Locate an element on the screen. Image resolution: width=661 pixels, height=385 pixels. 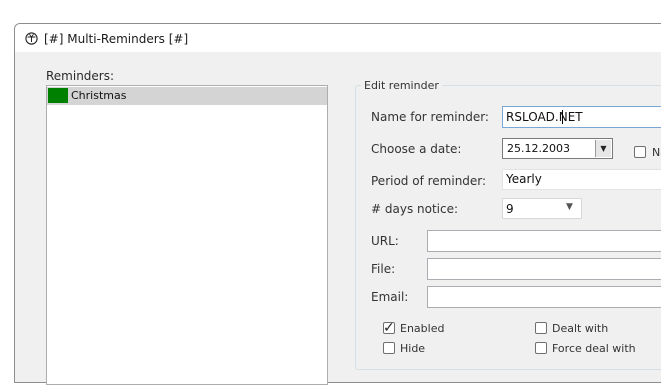
force-deal-with-label: Force deal with is located at coordinates (594, 348).